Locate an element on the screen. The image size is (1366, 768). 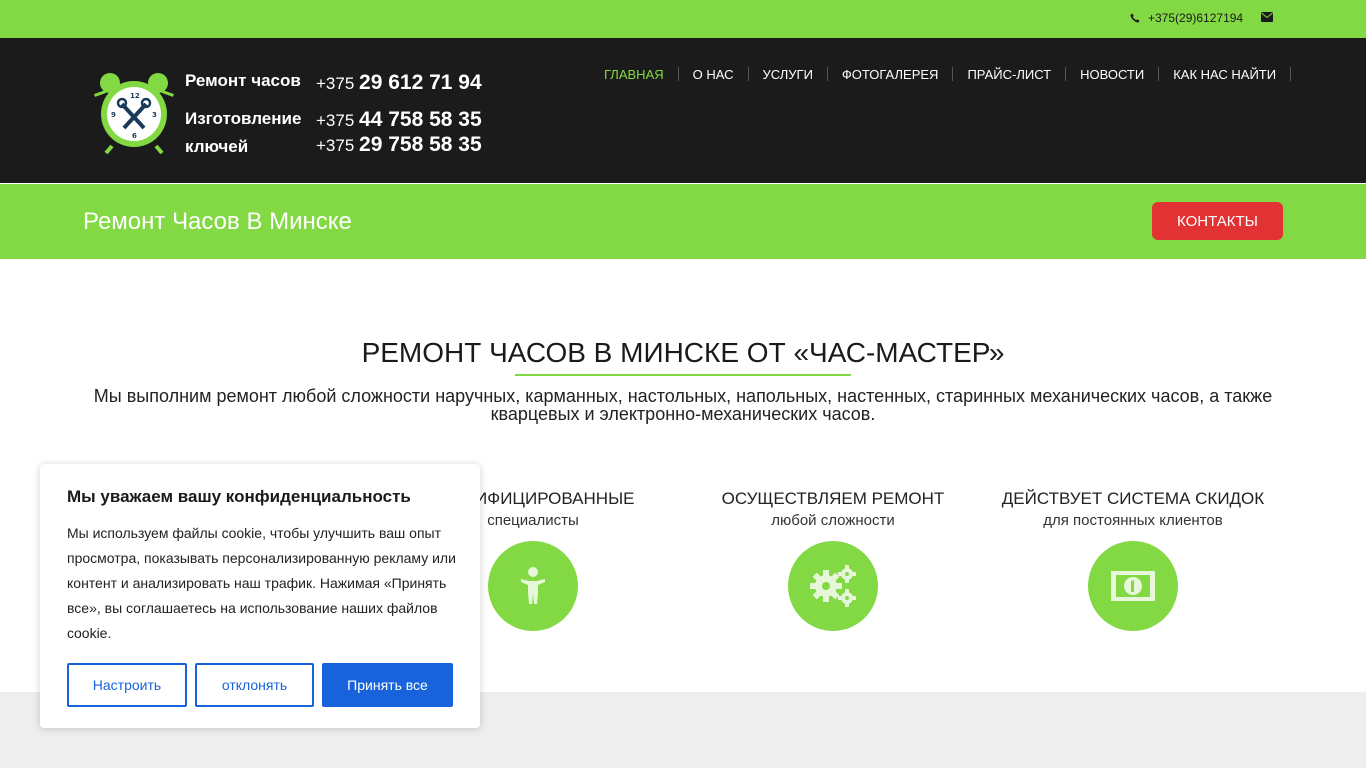
top-phone: +375(29)6127194 is located at coordinates (1186, 18).